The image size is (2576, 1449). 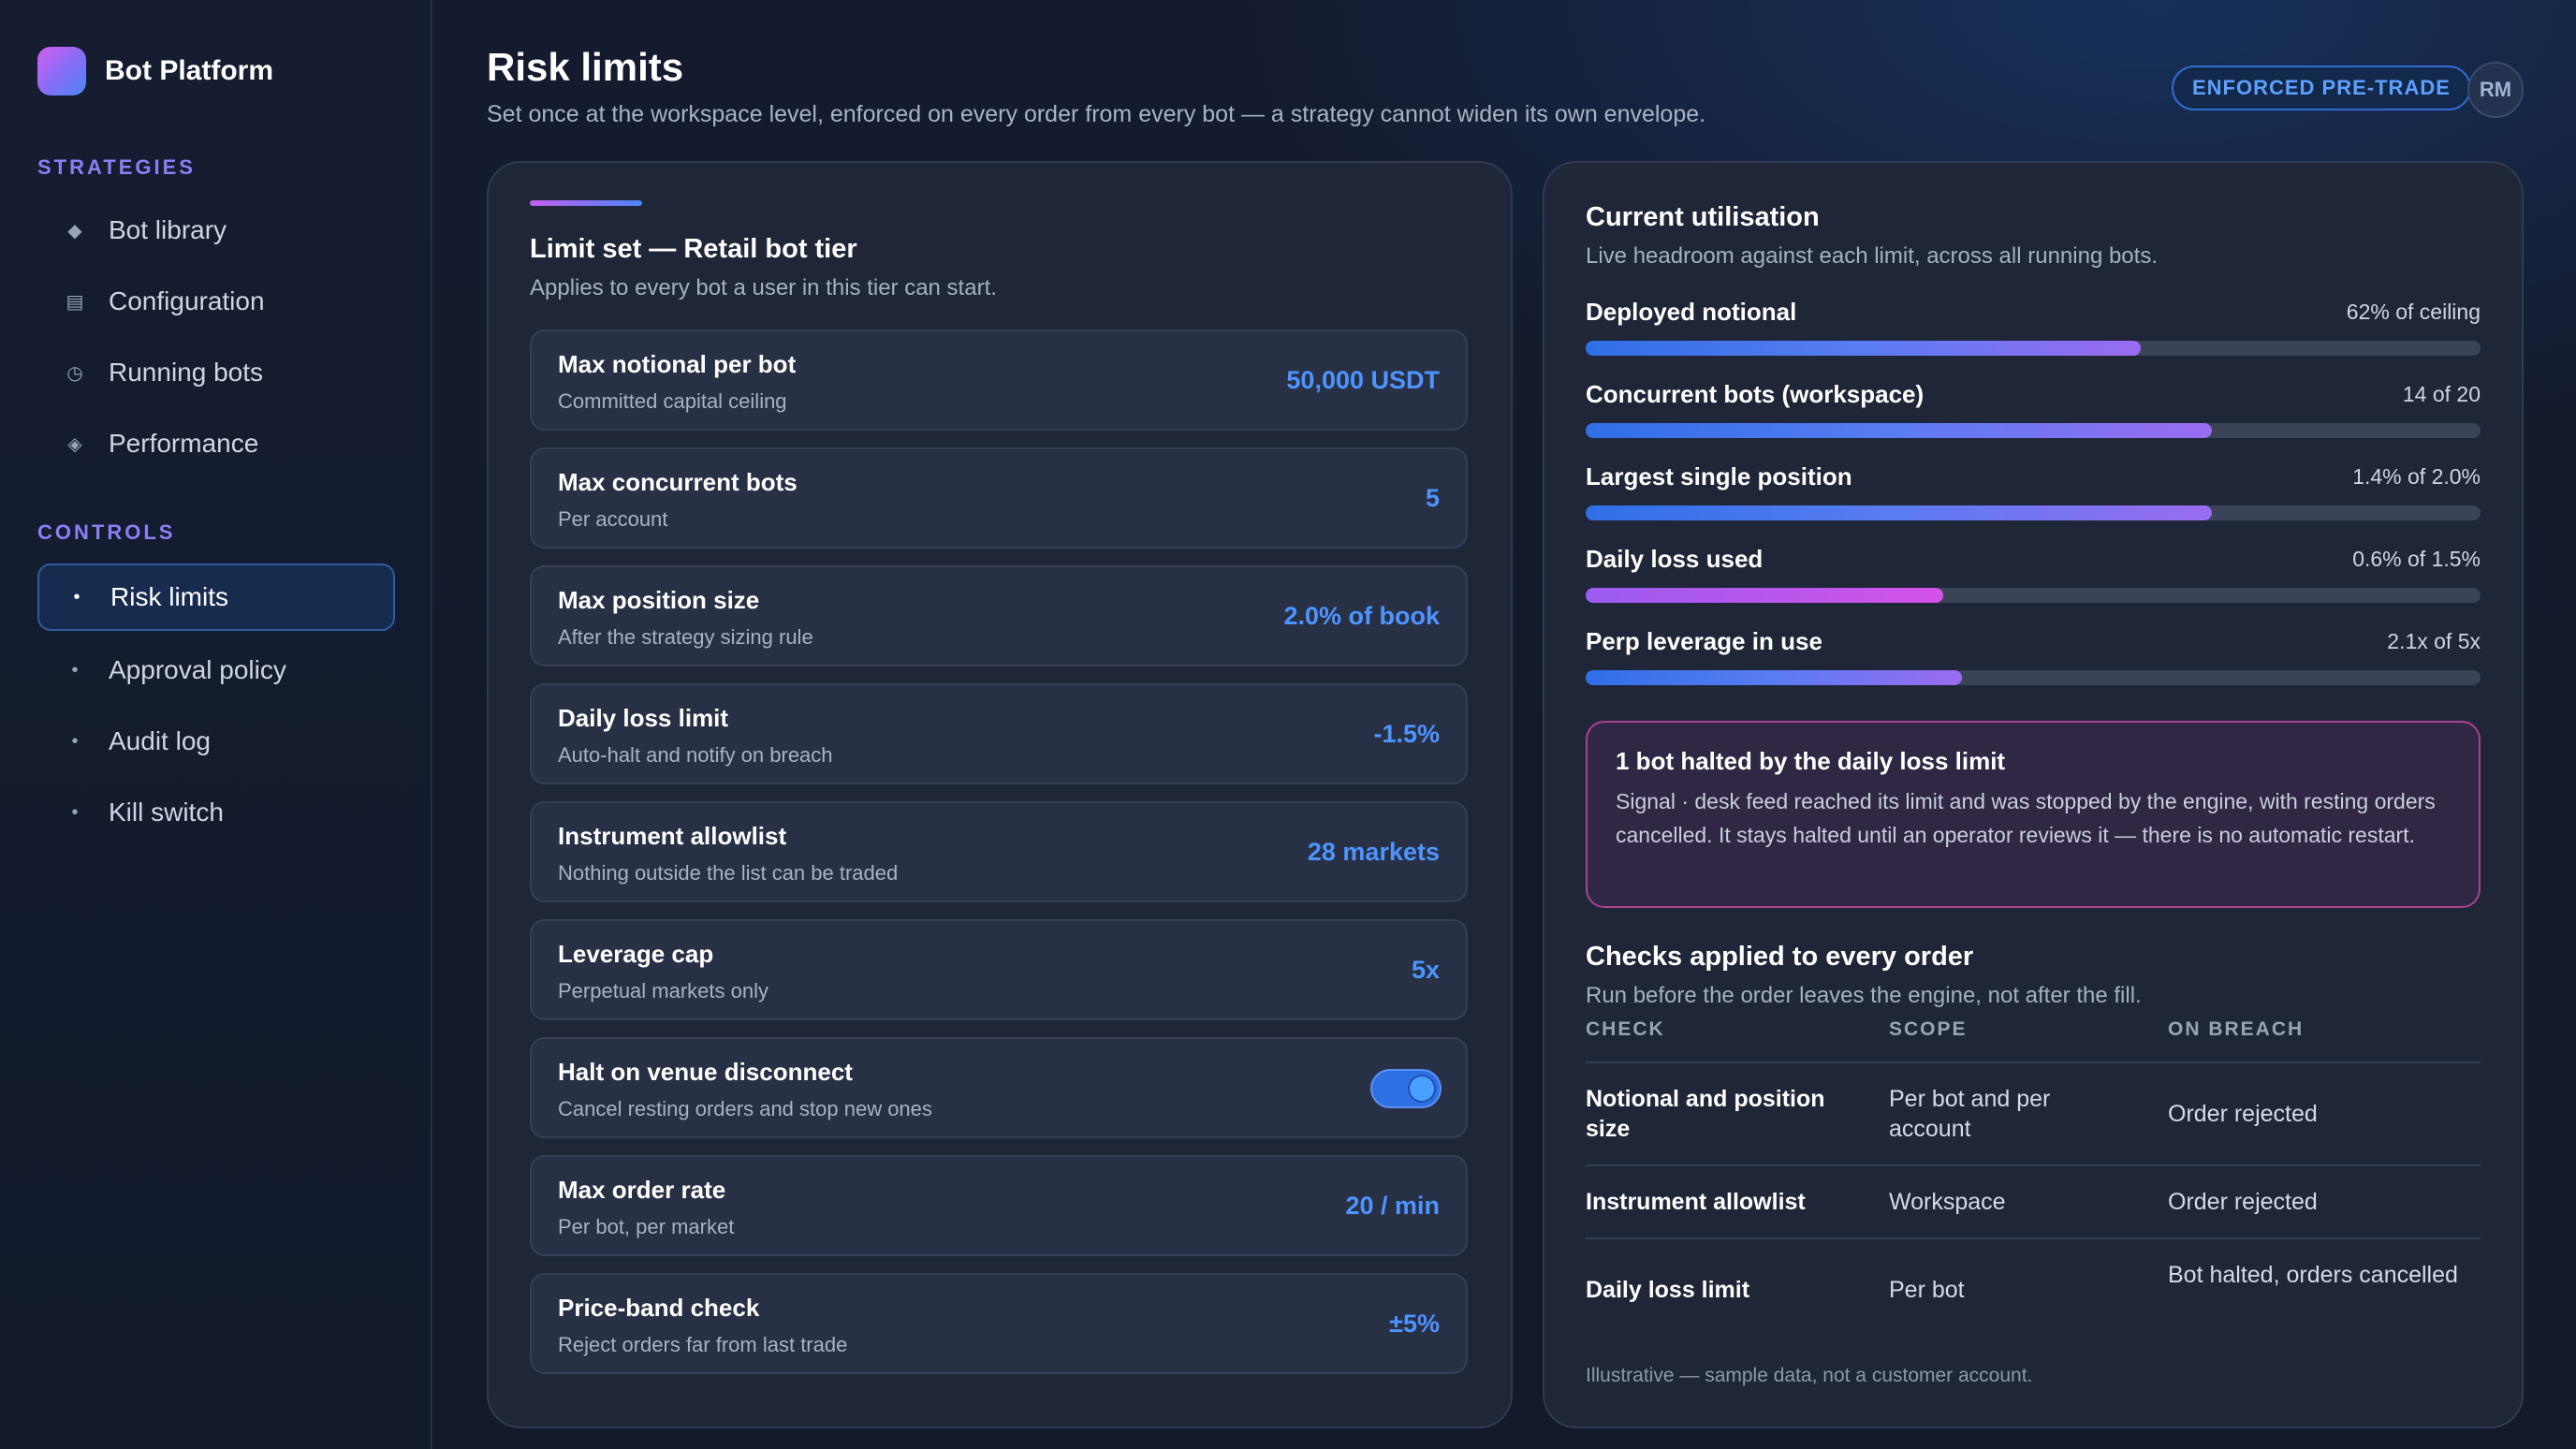 What do you see at coordinates (2033, 660) in the screenshot?
I see `util-perp-leverage: Perp leverage in use 2.1x of 5x` at bounding box center [2033, 660].